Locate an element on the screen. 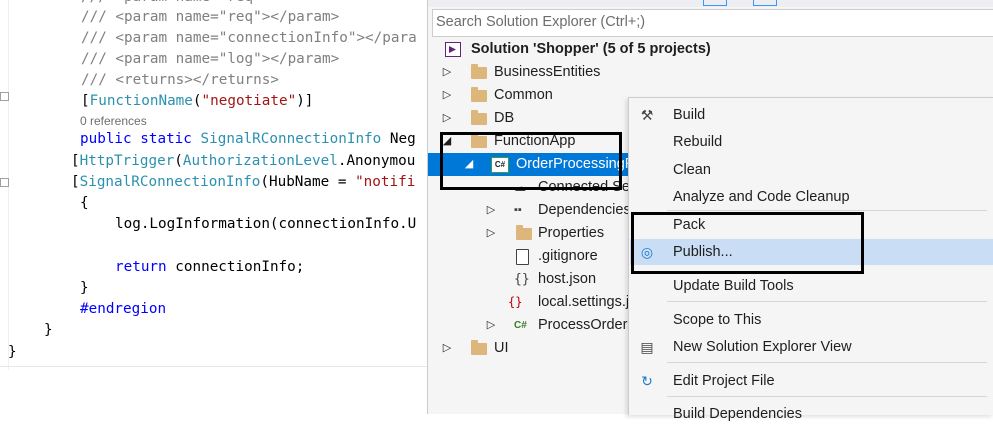 The image size is (993, 427). tree-item-solution: Solution 'Shopper' (5 of 5 projects) is located at coordinates (710, 49).